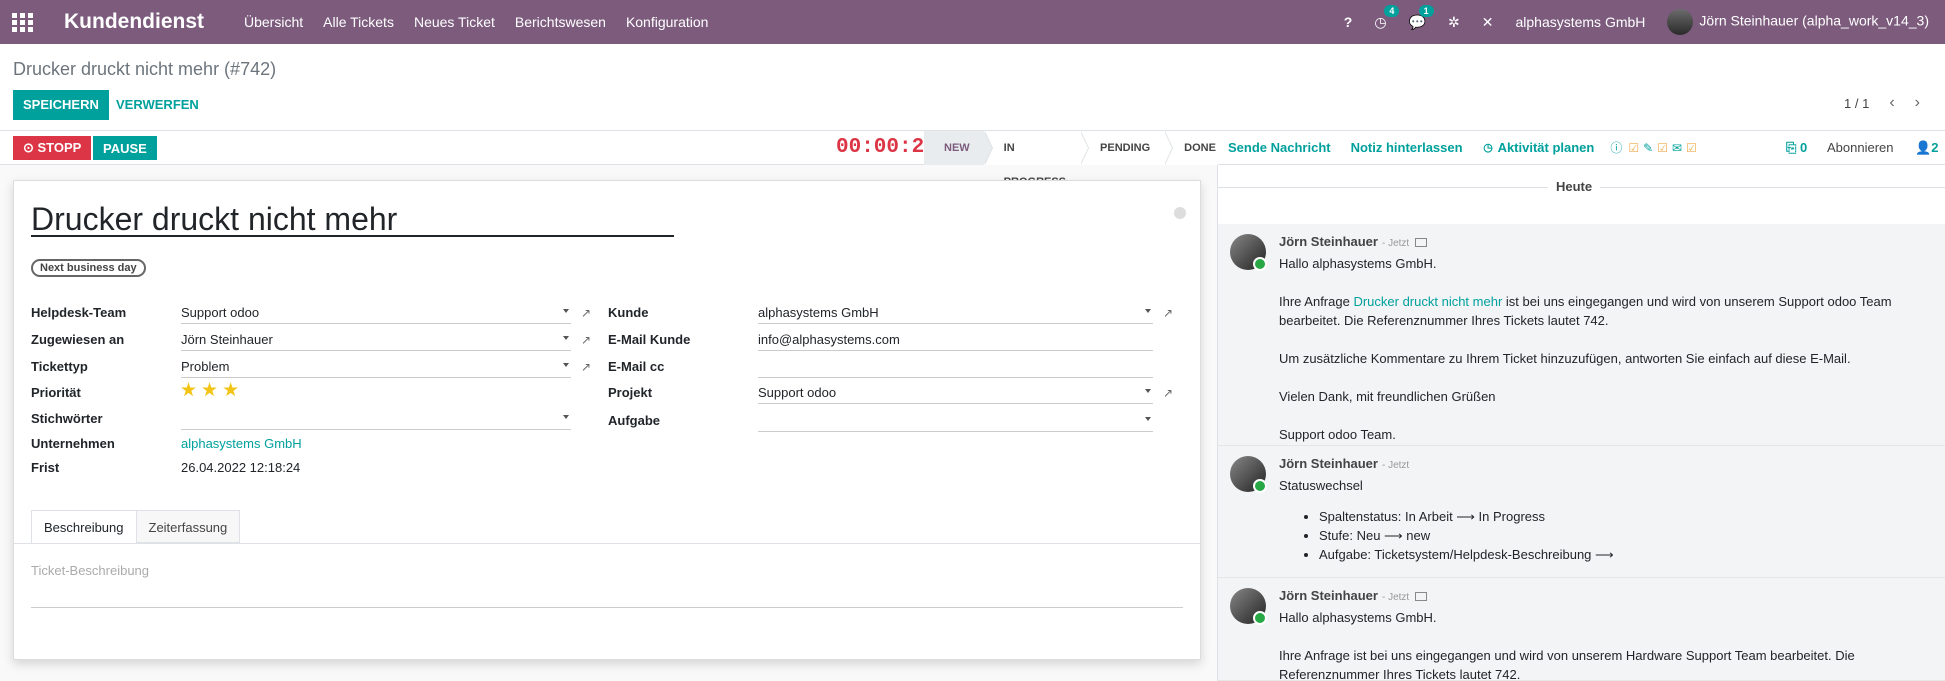  Describe the element at coordinates (376, 368) in the screenshot. I see `type-field: Problem` at that location.